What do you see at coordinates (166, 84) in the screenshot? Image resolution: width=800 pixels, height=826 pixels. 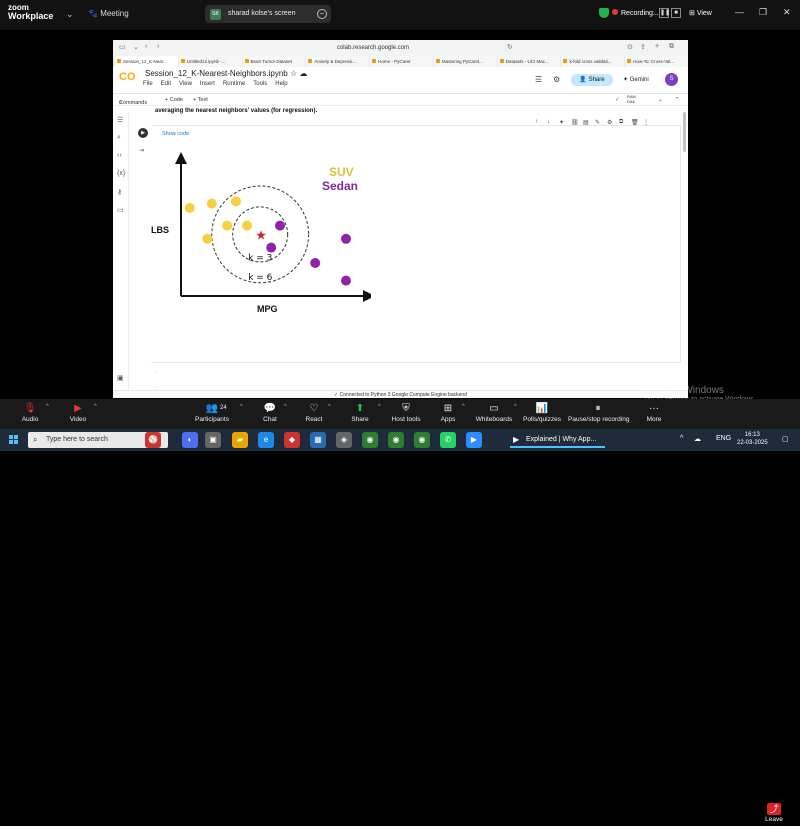 I see `menu-edit: Edit` at bounding box center [166, 84].